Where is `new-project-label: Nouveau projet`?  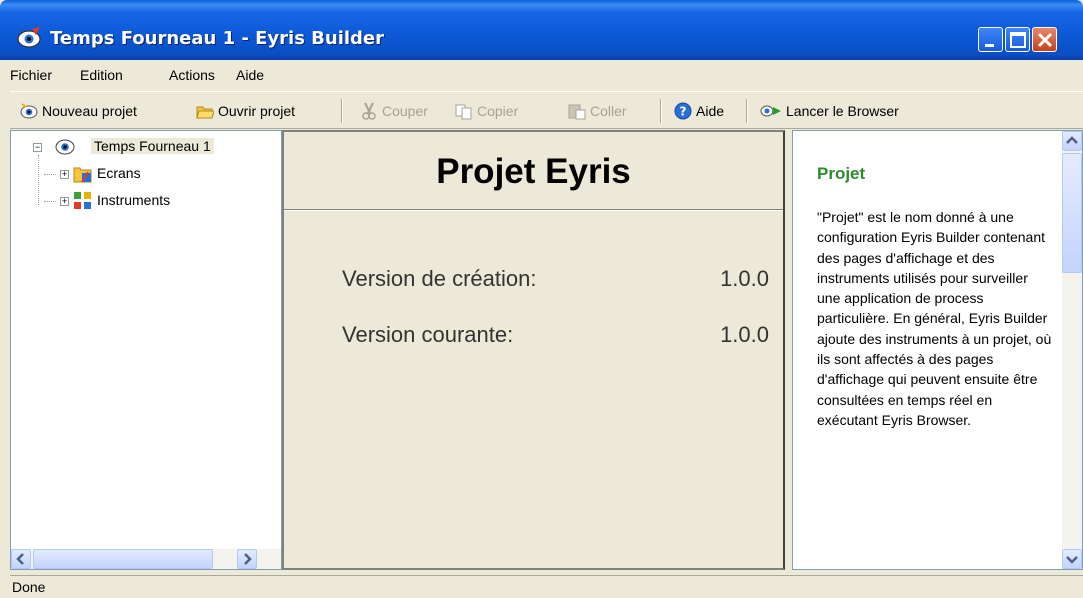 new-project-label: Nouveau projet is located at coordinates (89, 111).